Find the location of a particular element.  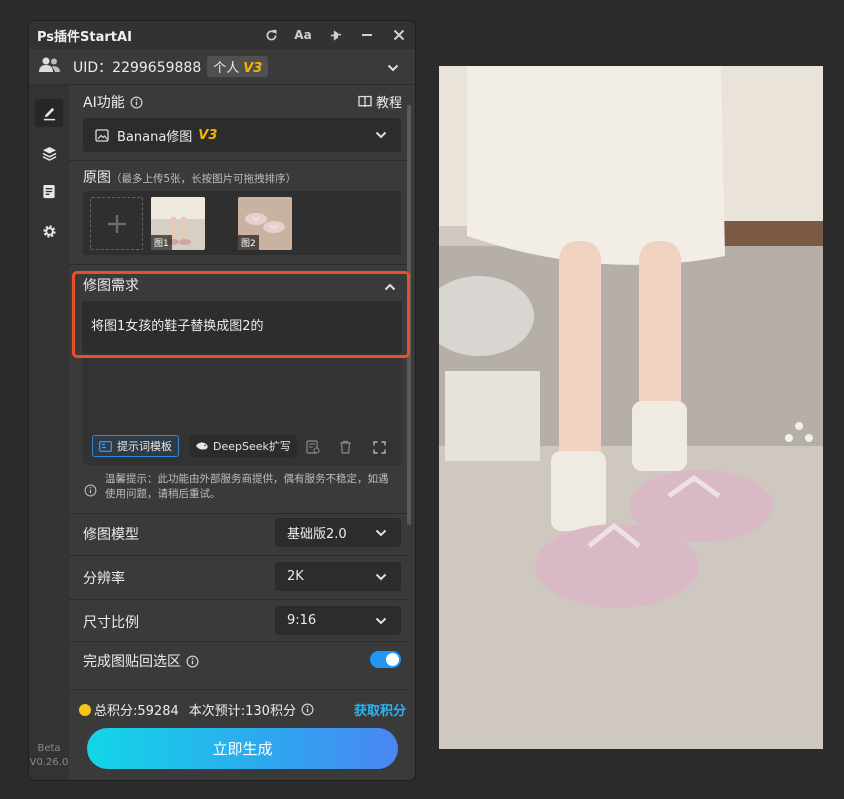

total-points: 总积分:59284 is located at coordinates (136, 711).